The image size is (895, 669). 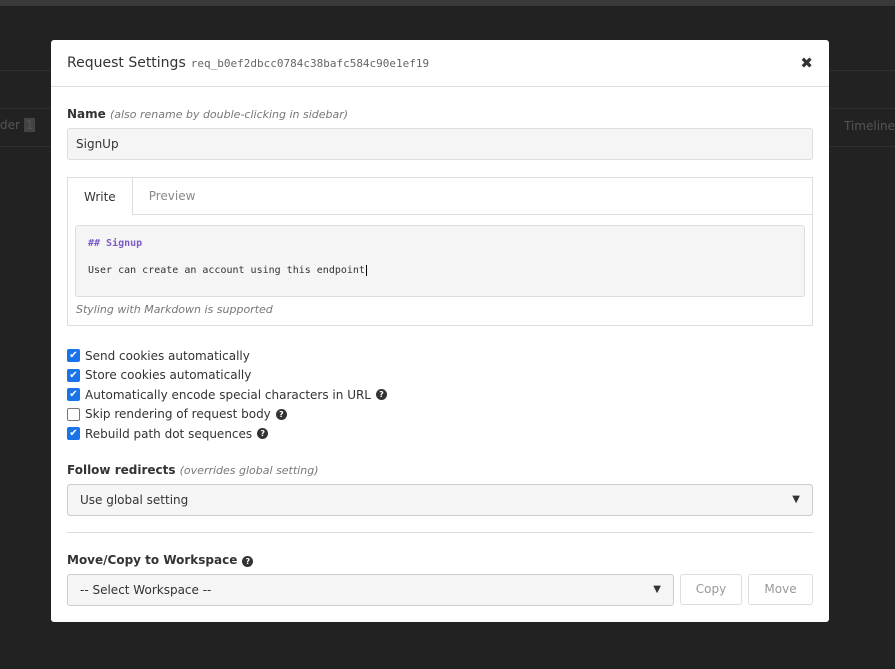 What do you see at coordinates (310, 63) in the screenshot?
I see `request-id: req_b0ef2dbcc0784c38bafc584c90e1ef19` at bounding box center [310, 63].